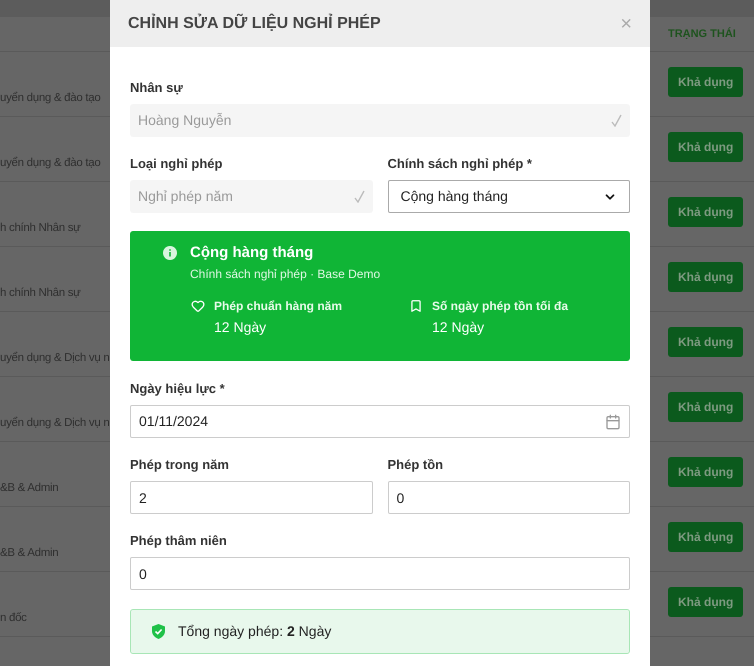  What do you see at coordinates (416, 464) in the screenshot?
I see `field-label: Phép tồn` at bounding box center [416, 464].